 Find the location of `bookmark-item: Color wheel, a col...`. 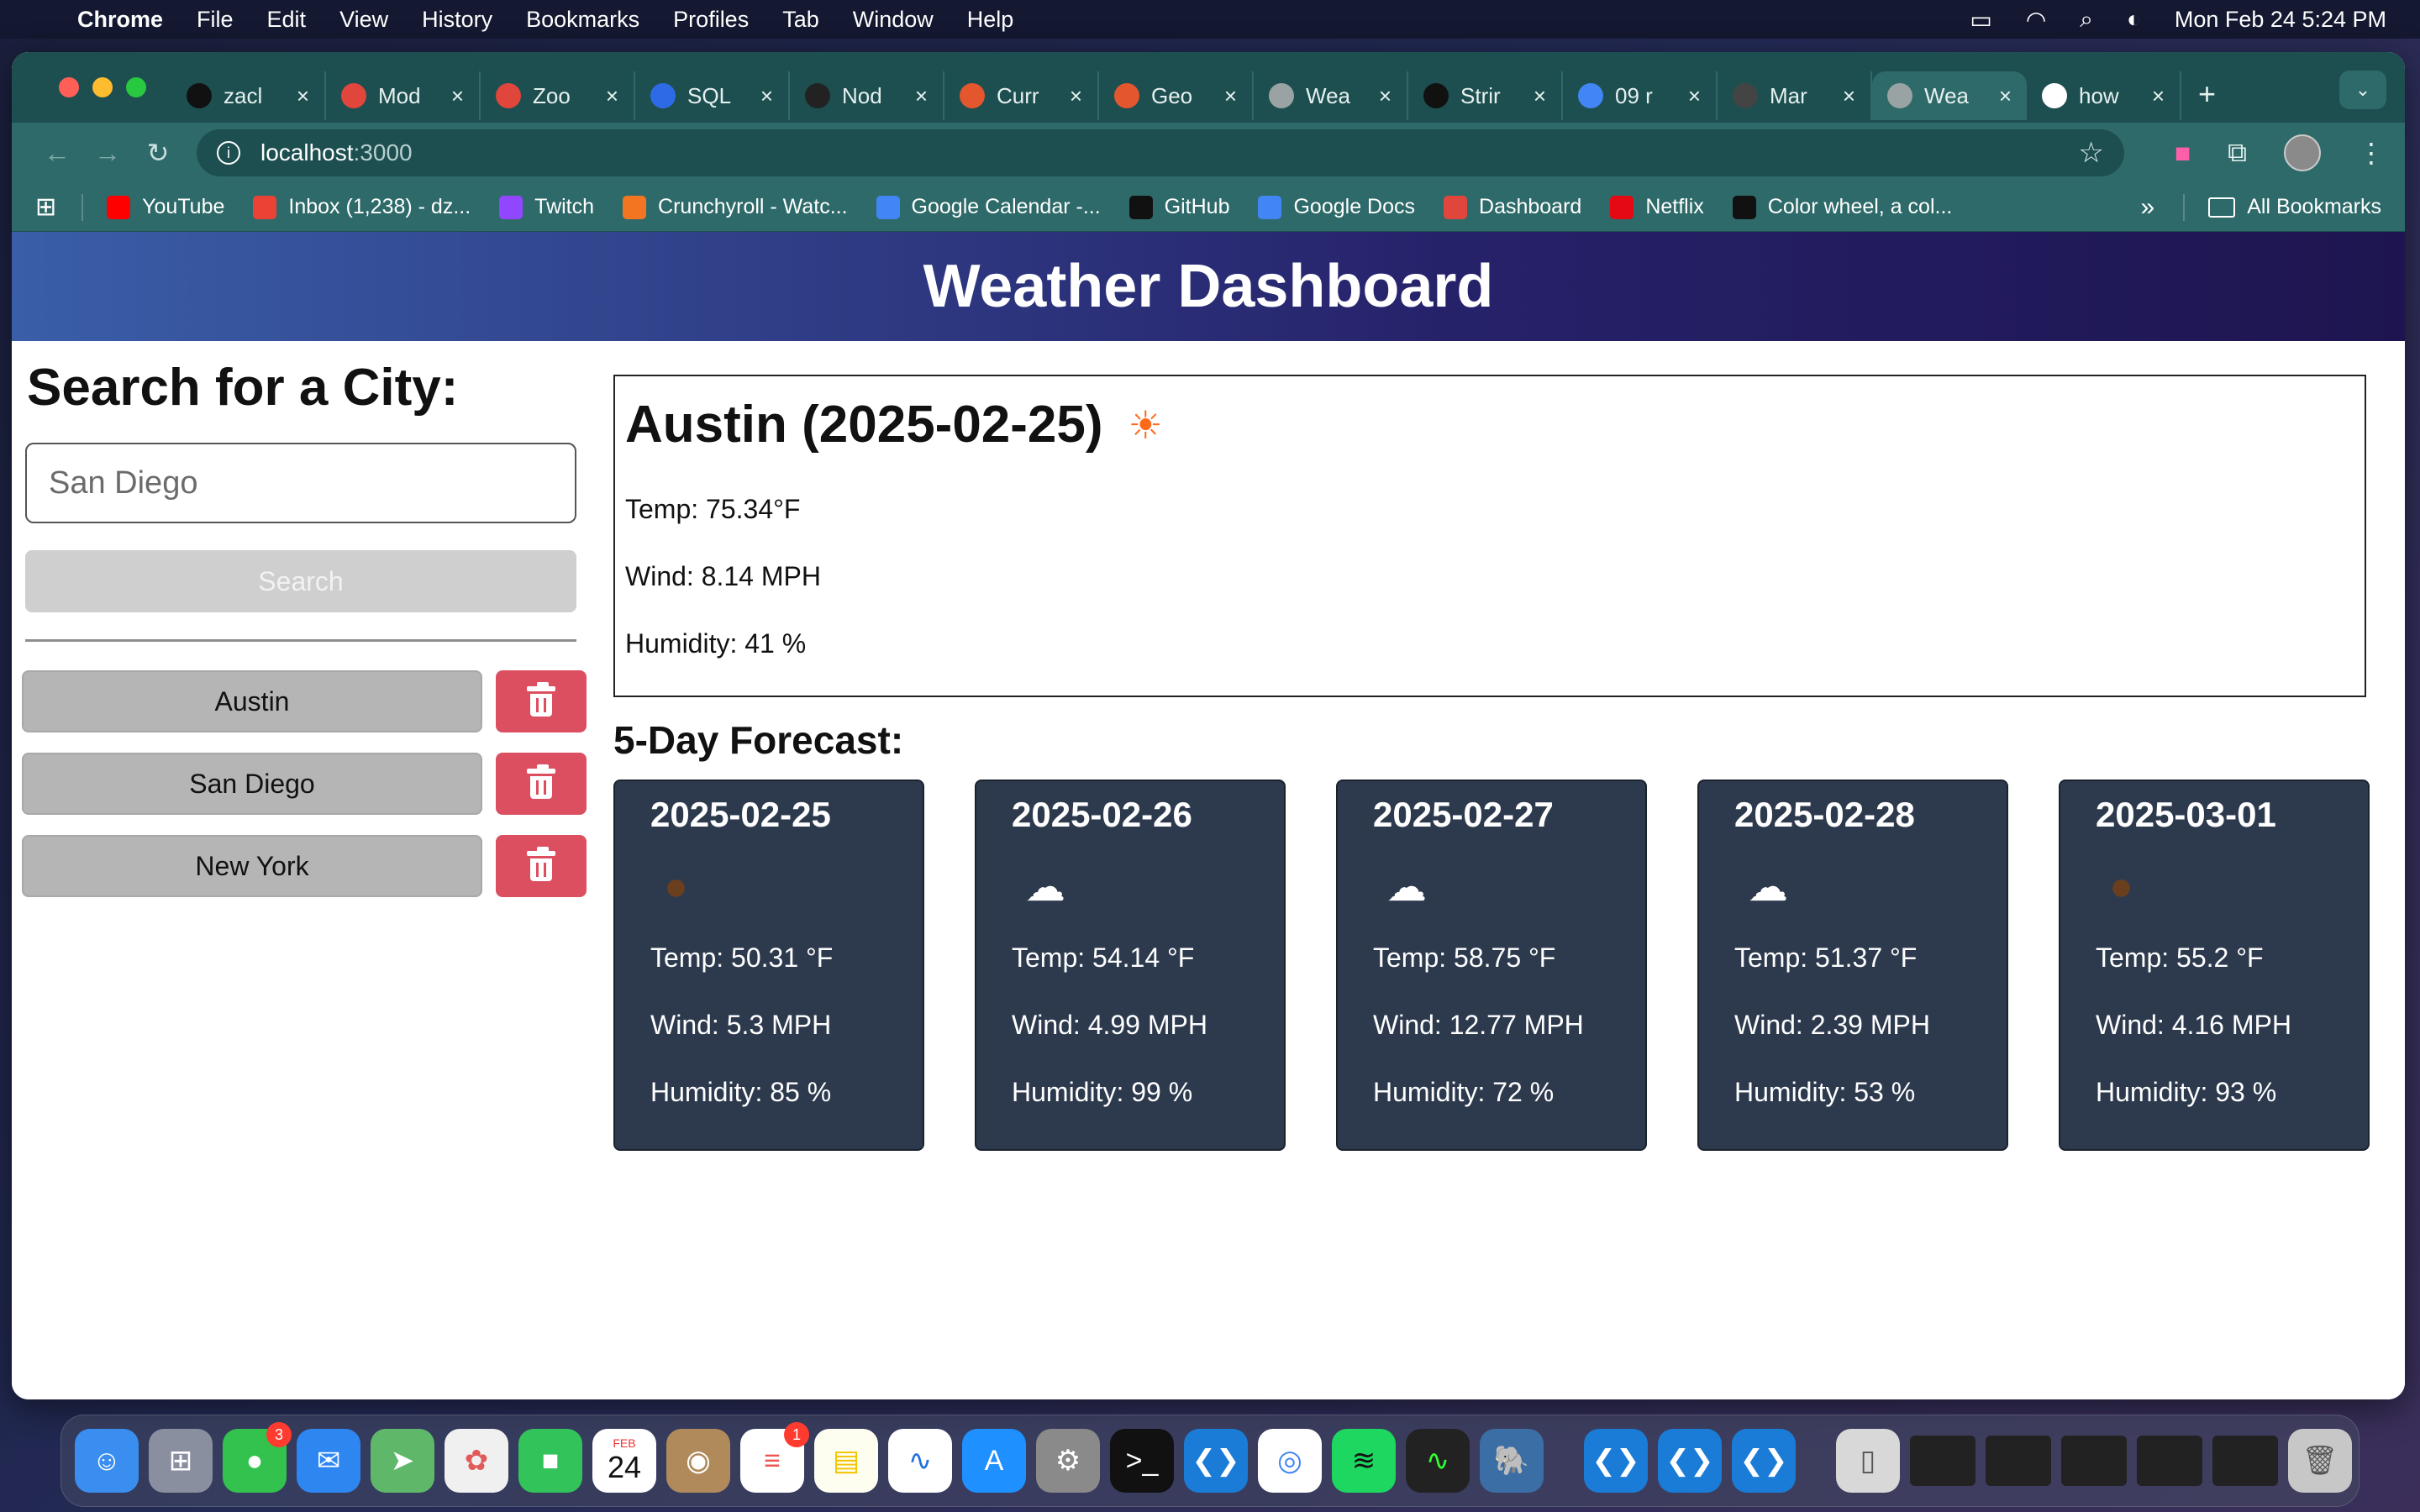

bookmark-item: Color wheel, a col... is located at coordinates (1842, 207).